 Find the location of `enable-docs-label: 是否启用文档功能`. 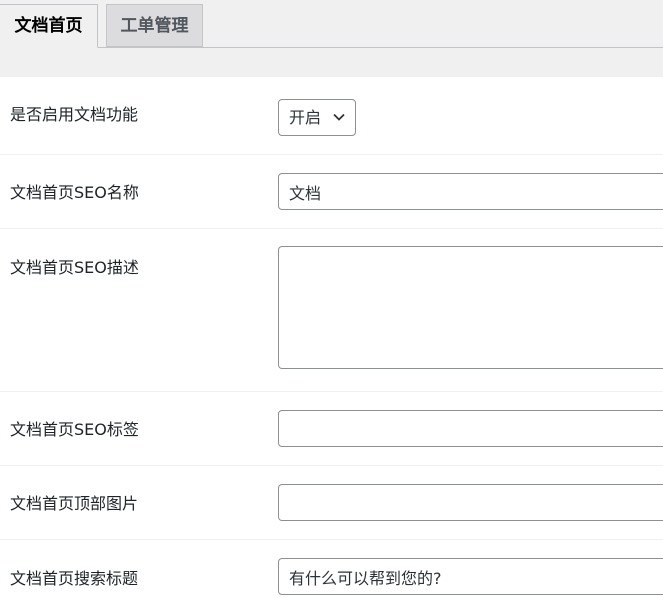

enable-docs-label: 是否启用文档功能 is located at coordinates (74, 114).